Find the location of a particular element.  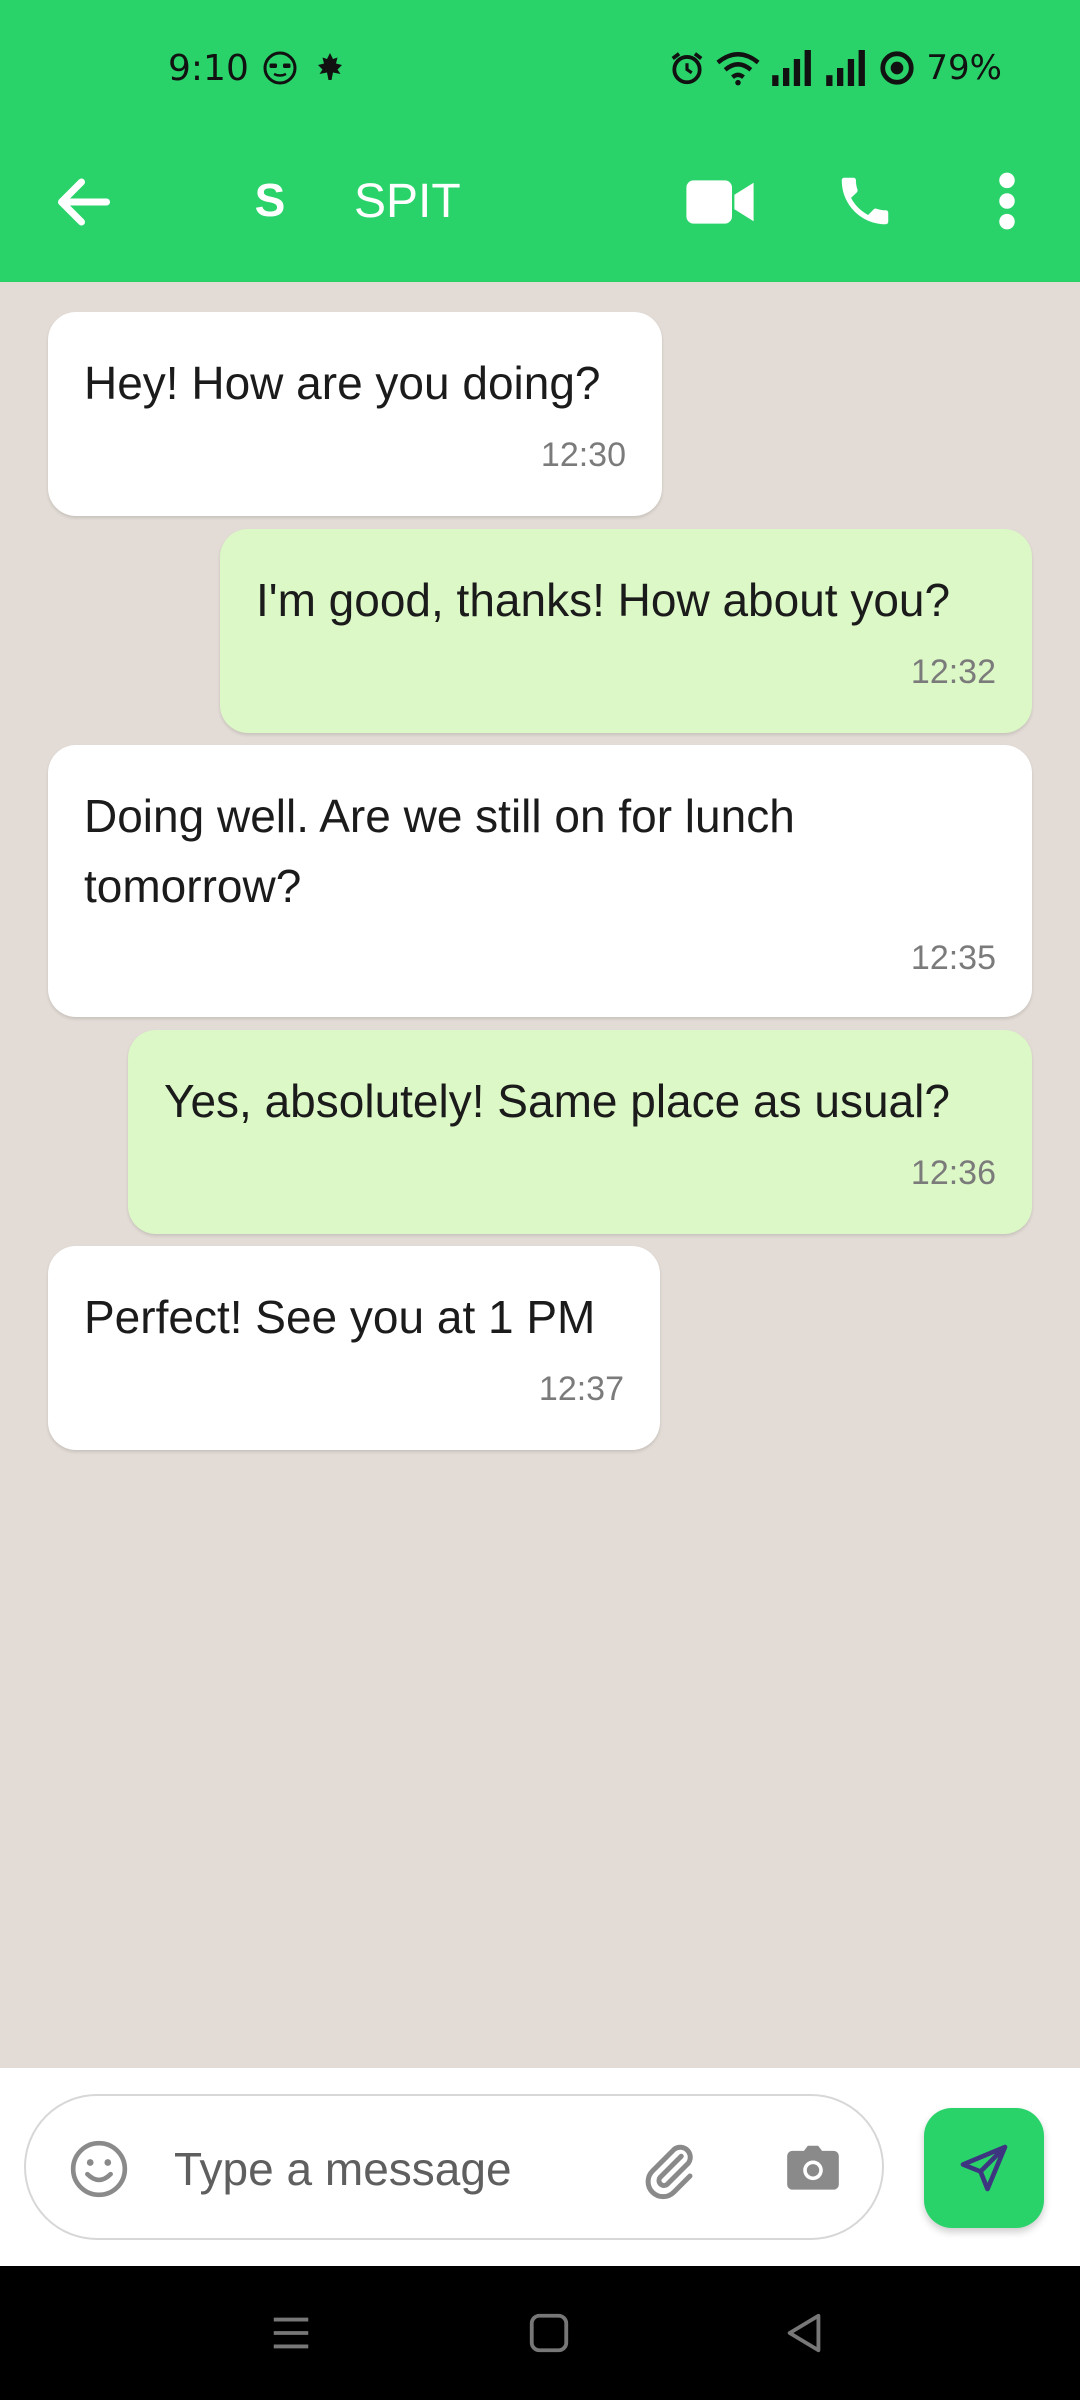

send-button is located at coordinates (984, 2168).